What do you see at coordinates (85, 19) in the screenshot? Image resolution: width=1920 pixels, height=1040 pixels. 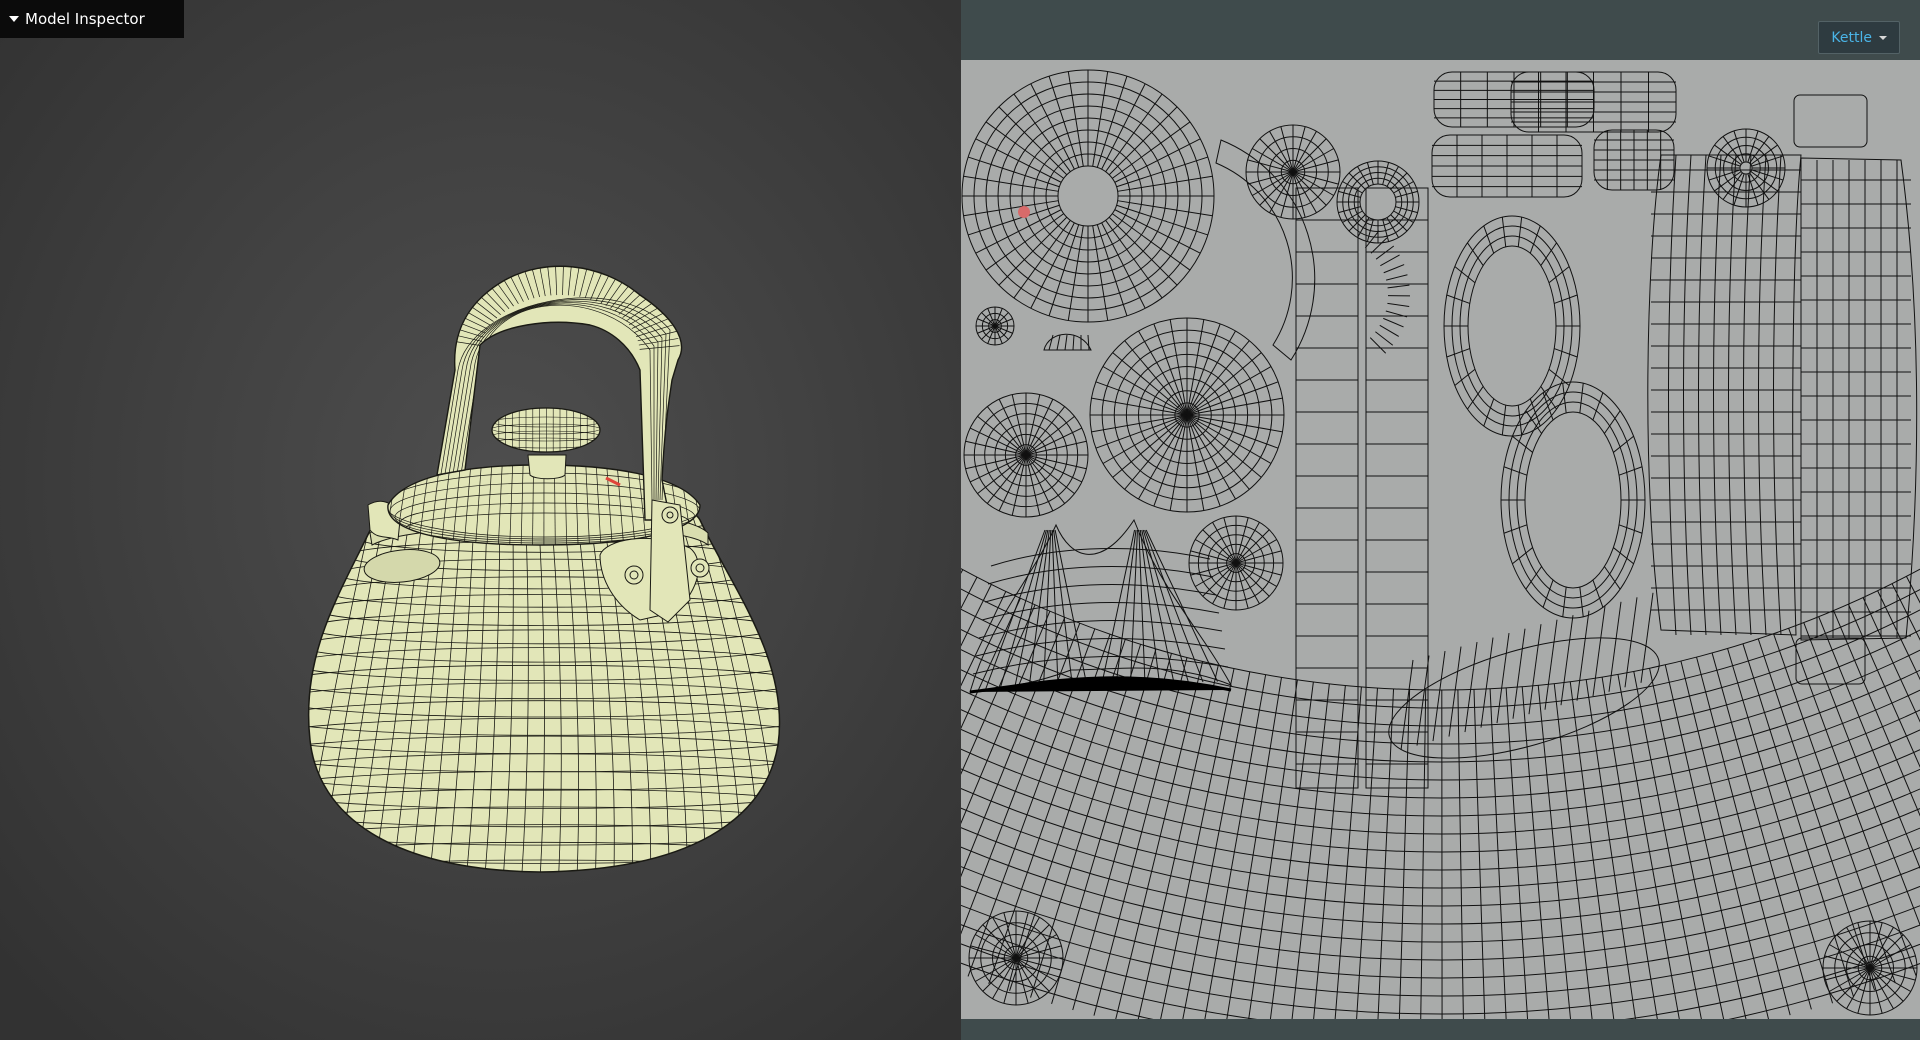 I see `panel-title: Model Inspector` at bounding box center [85, 19].